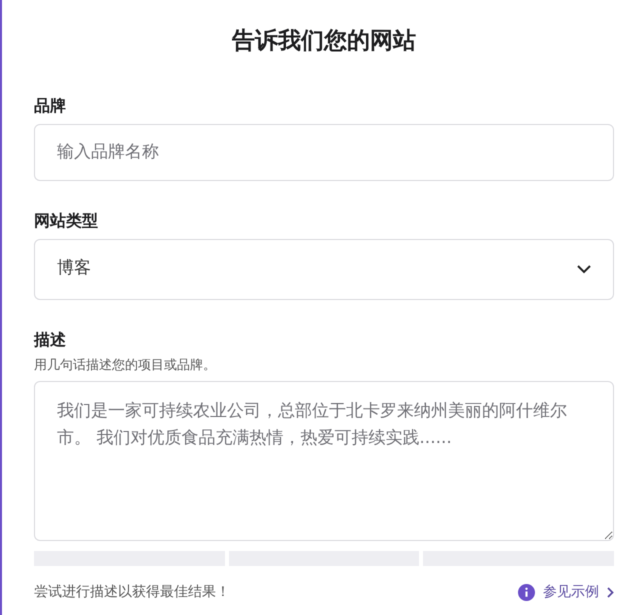 This screenshot has width=632, height=615. What do you see at coordinates (132, 592) in the screenshot?
I see `tip-text: 尝试进行描述以获得最佳结果！` at bounding box center [132, 592].